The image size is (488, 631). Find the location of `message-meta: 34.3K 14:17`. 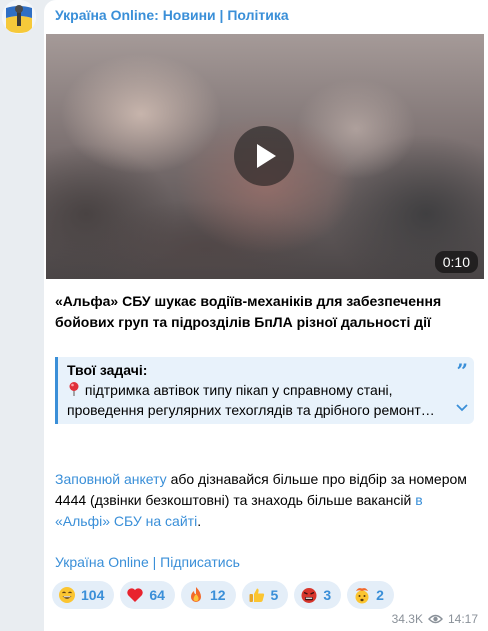

message-meta: 34.3K 14:17 is located at coordinates (435, 619).